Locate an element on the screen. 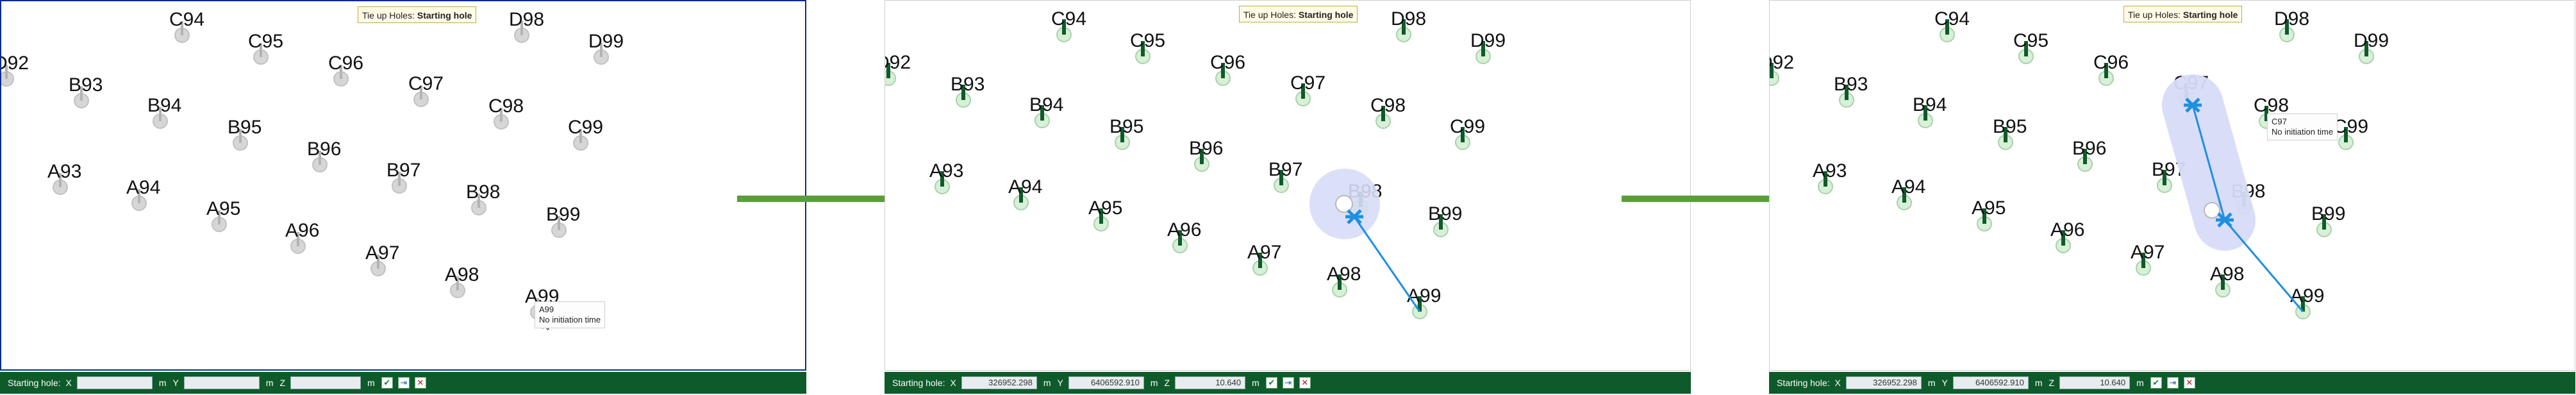 The width and height of the screenshot is (2576, 395). y-field is located at coordinates (222, 382).